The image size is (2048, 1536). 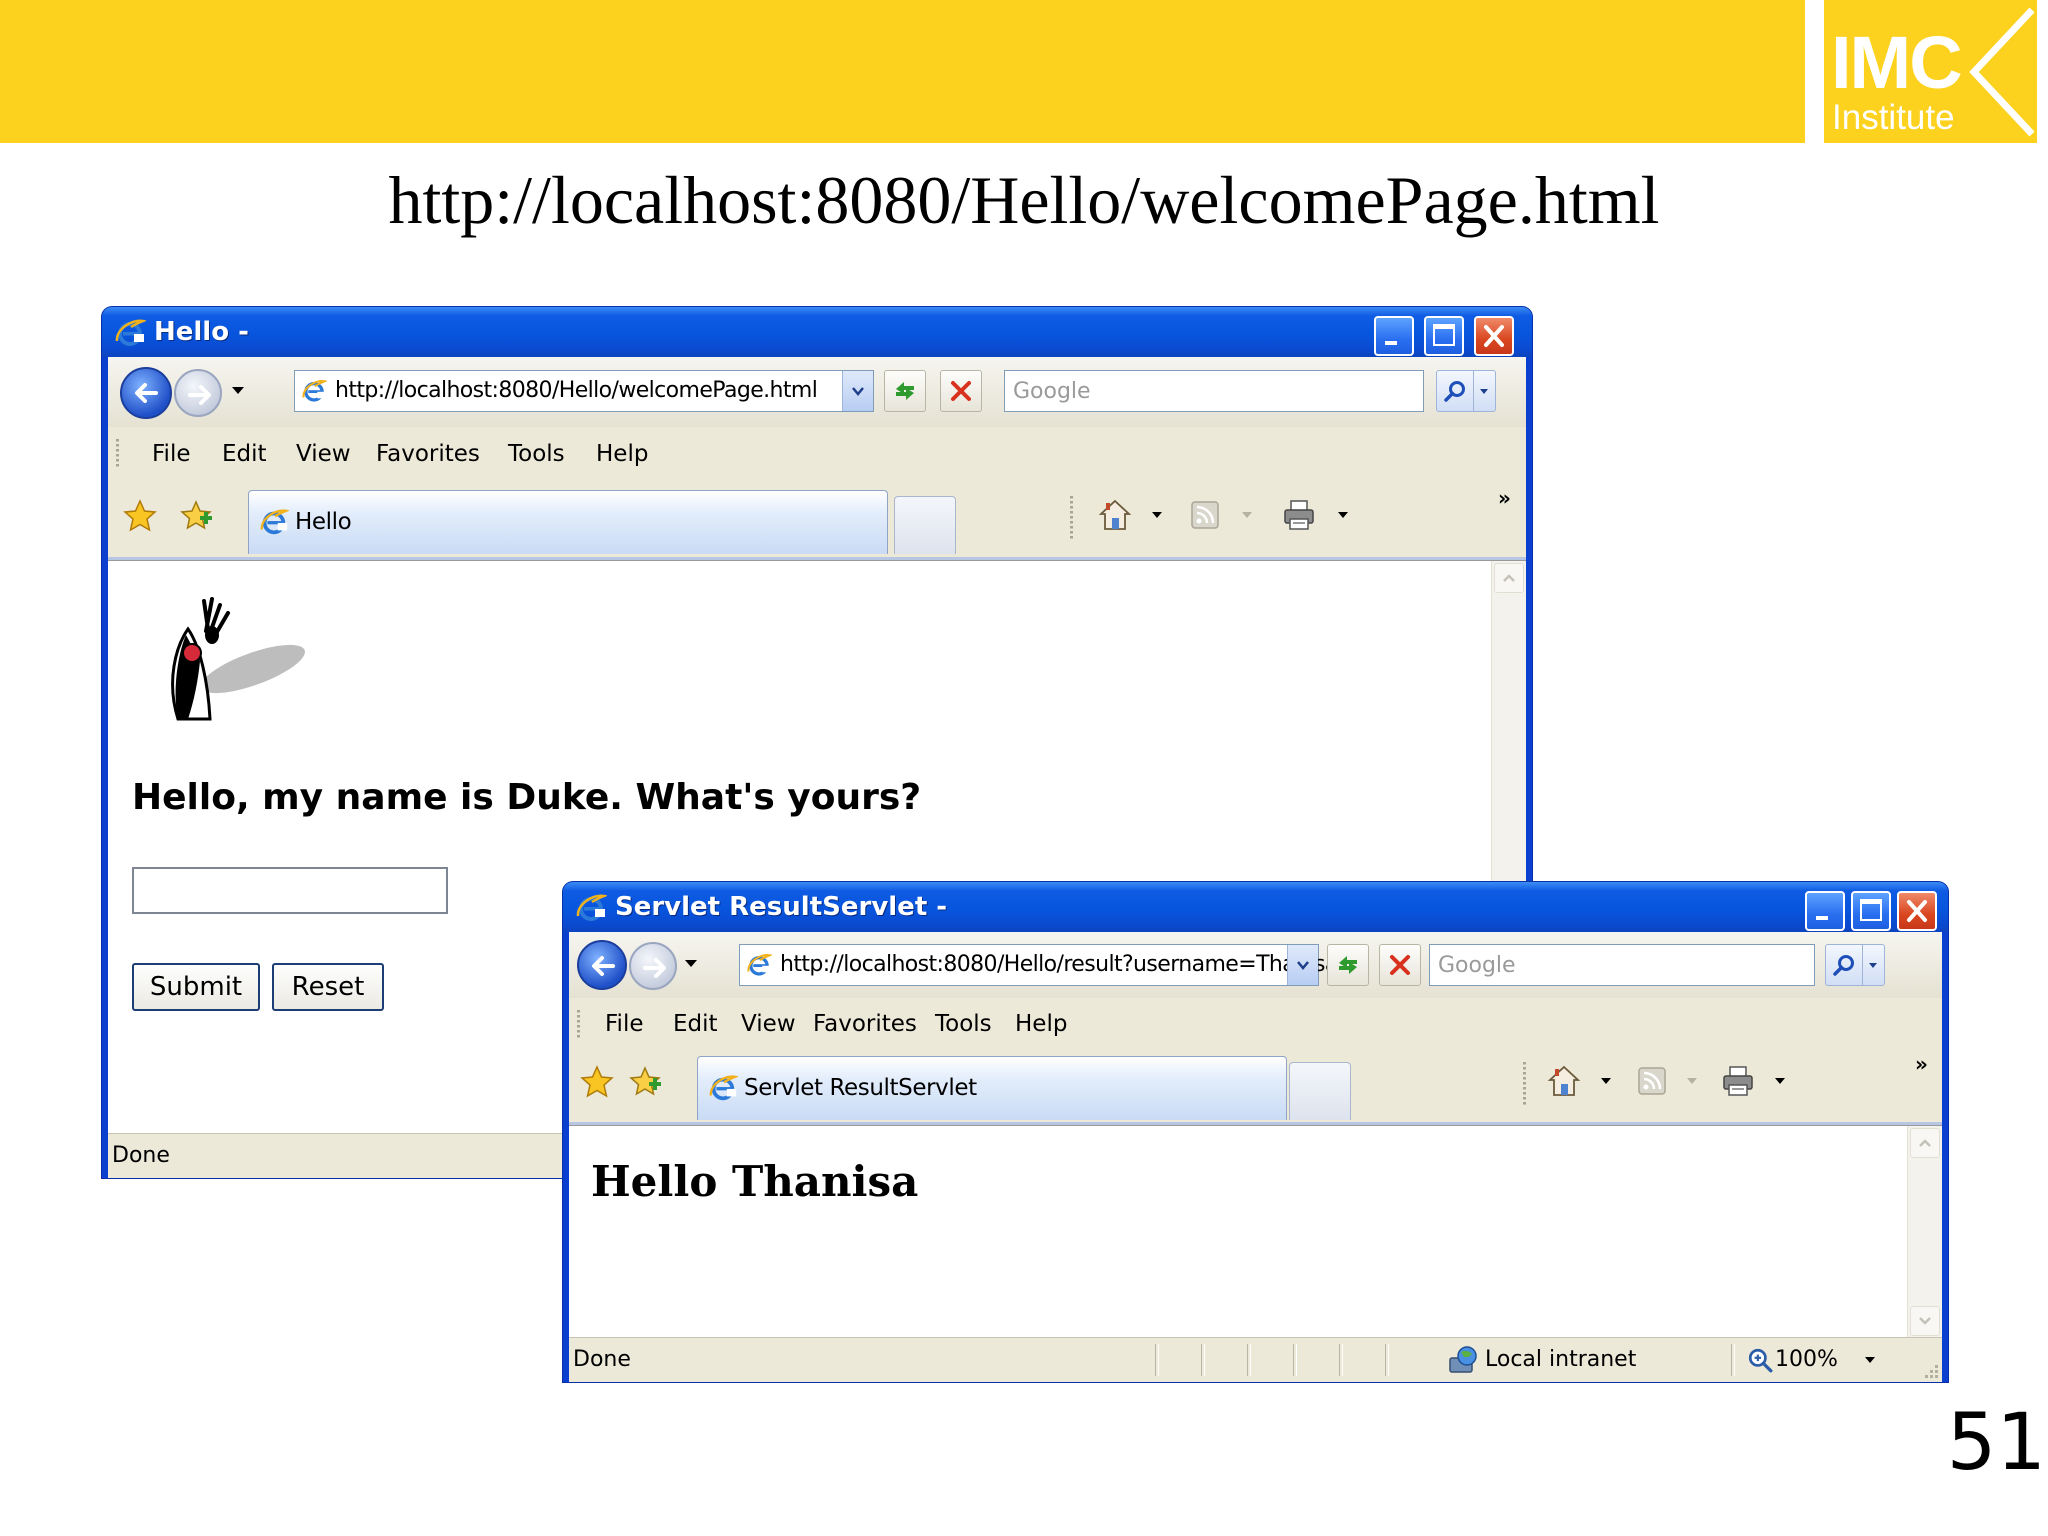 I want to click on zoom-dropdown, so click(x=1870, y=1360).